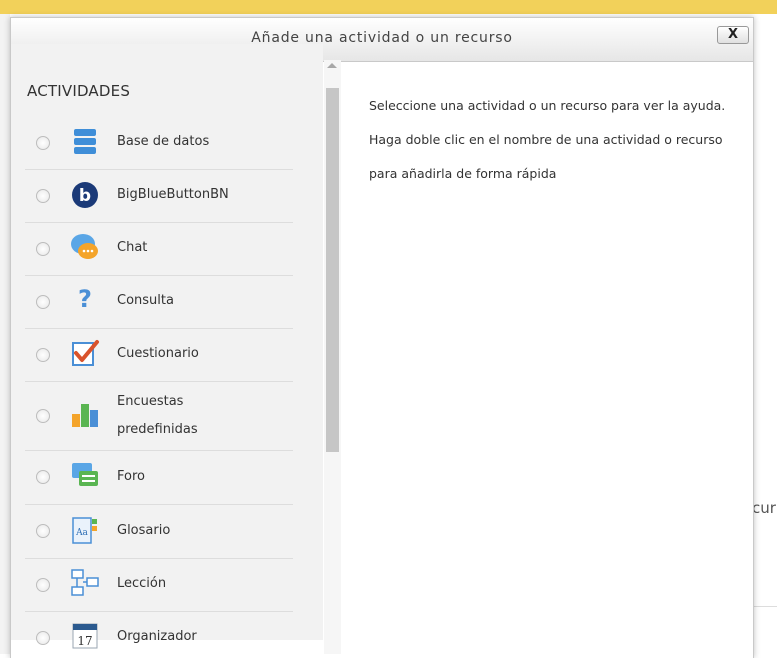 Image resolution: width=777 pixels, height=658 pixels. What do you see at coordinates (79, 91) in the screenshot?
I see `section-title-actividades: ACTIVIDADES` at bounding box center [79, 91].